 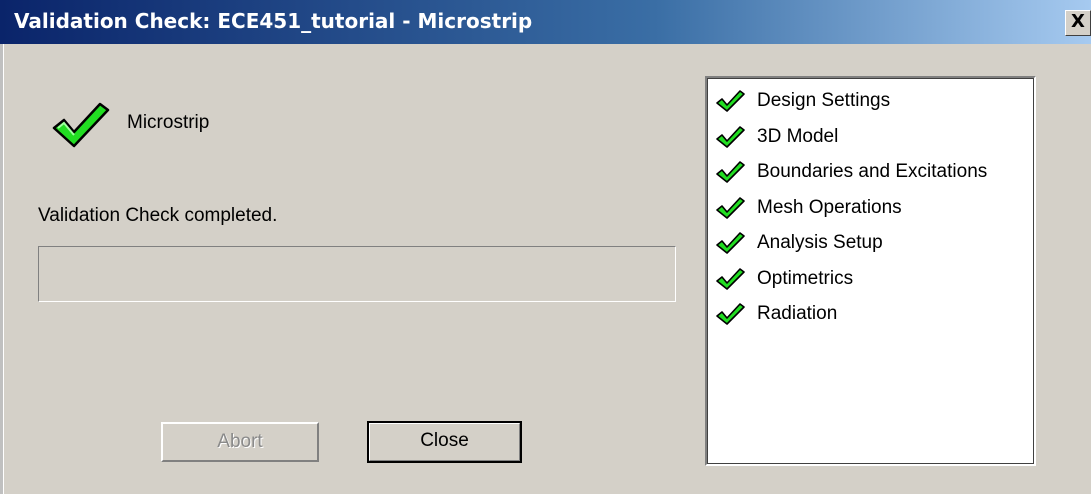 What do you see at coordinates (240, 442) in the screenshot?
I see `abort-button: Abort` at bounding box center [240, 442].